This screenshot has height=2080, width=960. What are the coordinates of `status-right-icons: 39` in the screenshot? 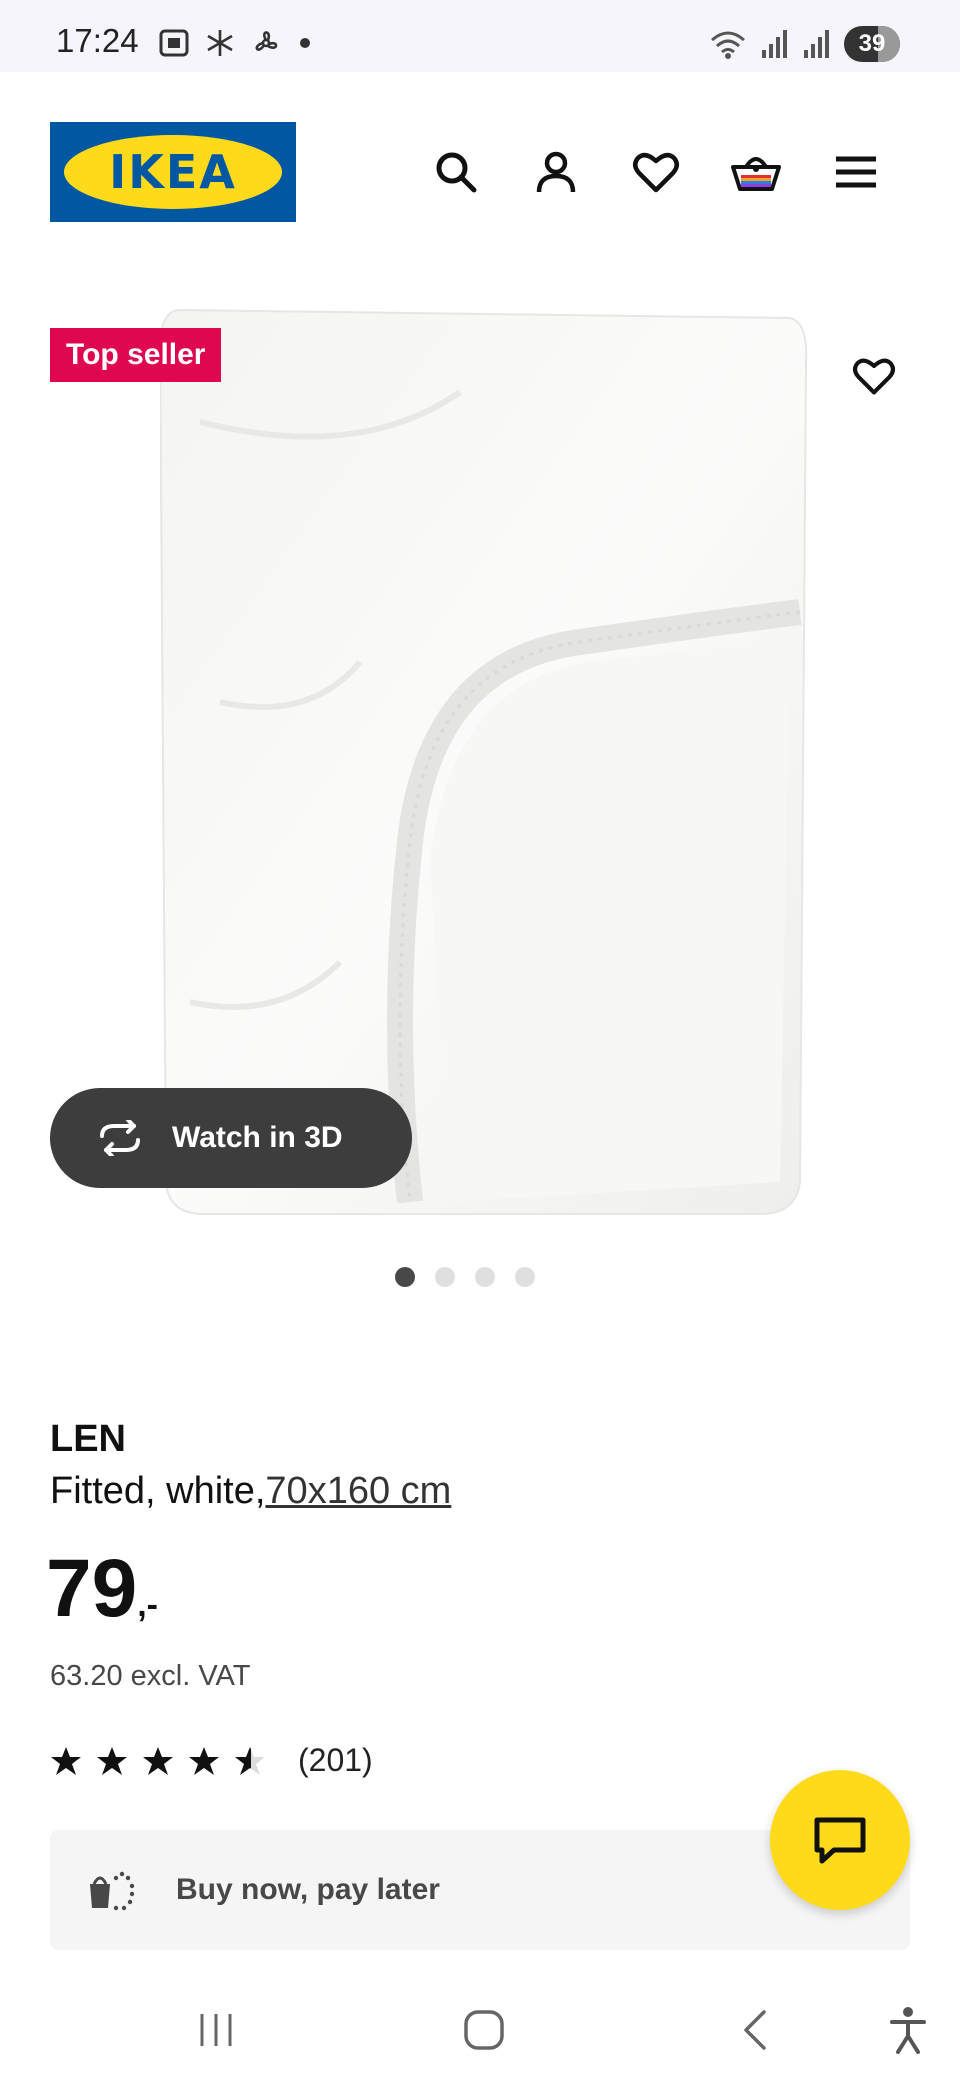 It's located at (804, 44).